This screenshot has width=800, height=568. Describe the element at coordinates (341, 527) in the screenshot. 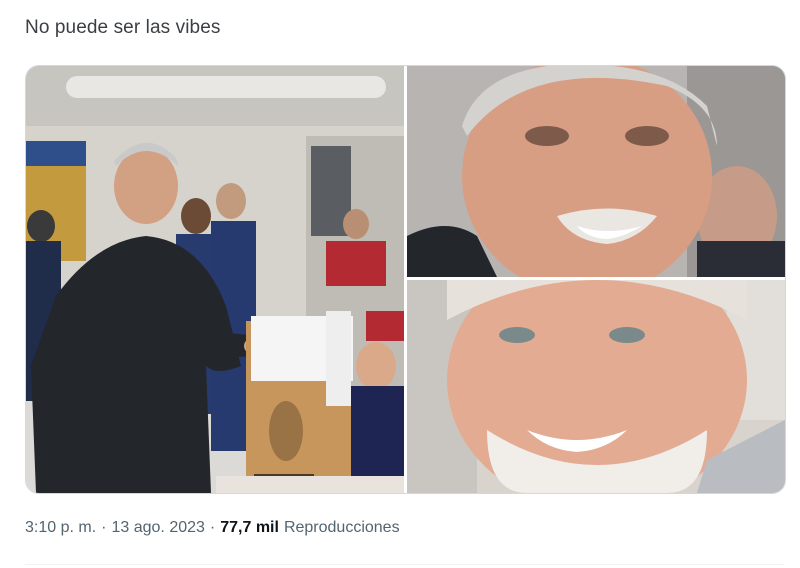

I see `views-label: Reproducciones` at that location.